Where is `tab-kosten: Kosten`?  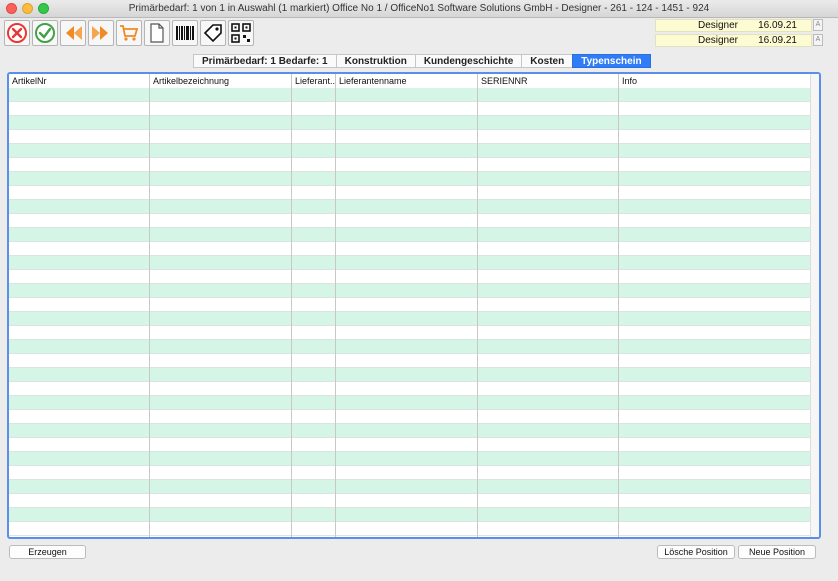 tab-kosten: Kosten is located at coordinates (547, 61).